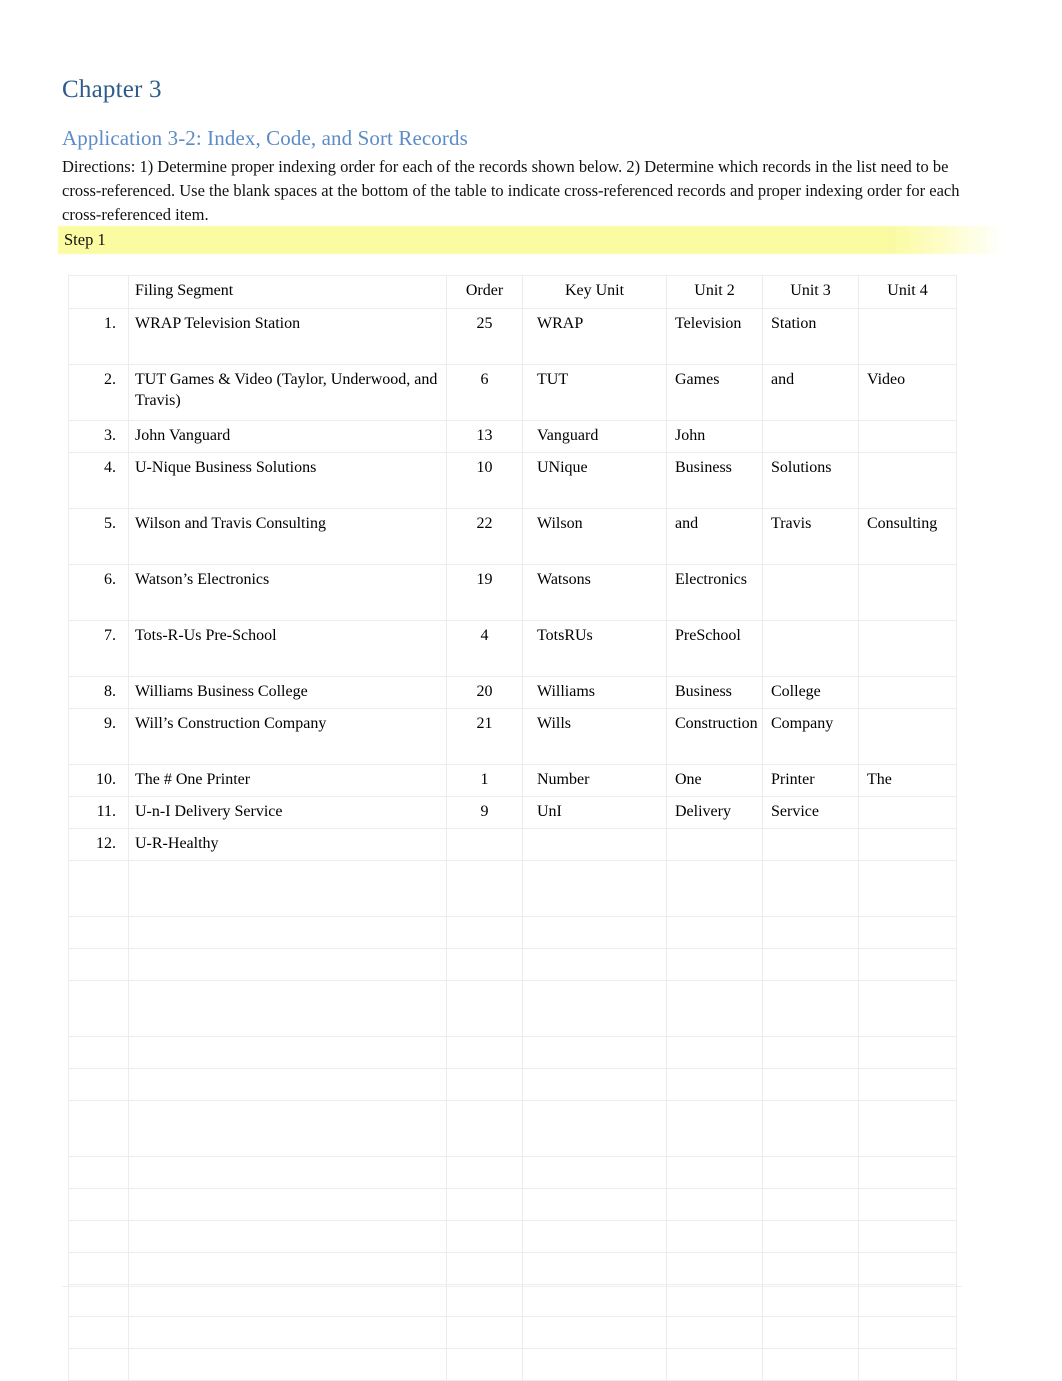 This screenshot has width=1062, height=1381. I want to click on cell-key-unit: UNique, so click(594, 480).